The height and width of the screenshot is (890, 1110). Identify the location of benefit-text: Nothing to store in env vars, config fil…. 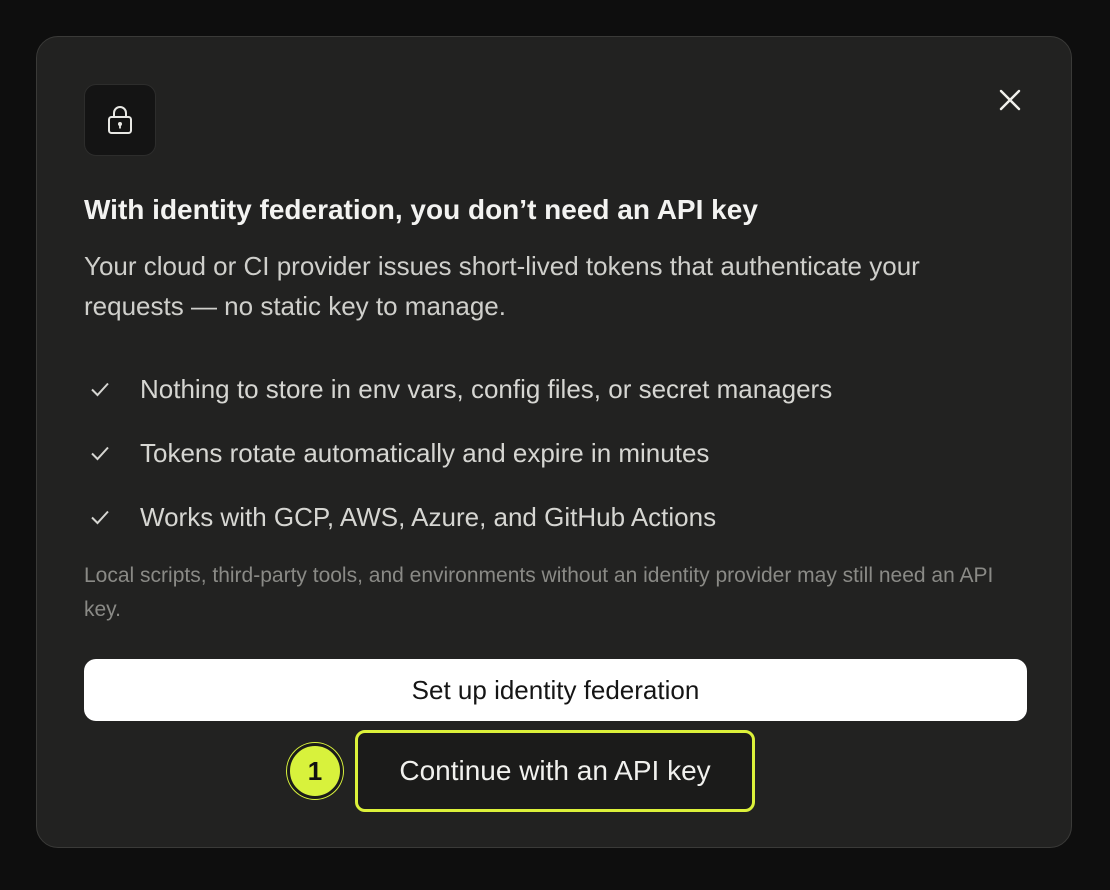
(486, 388).